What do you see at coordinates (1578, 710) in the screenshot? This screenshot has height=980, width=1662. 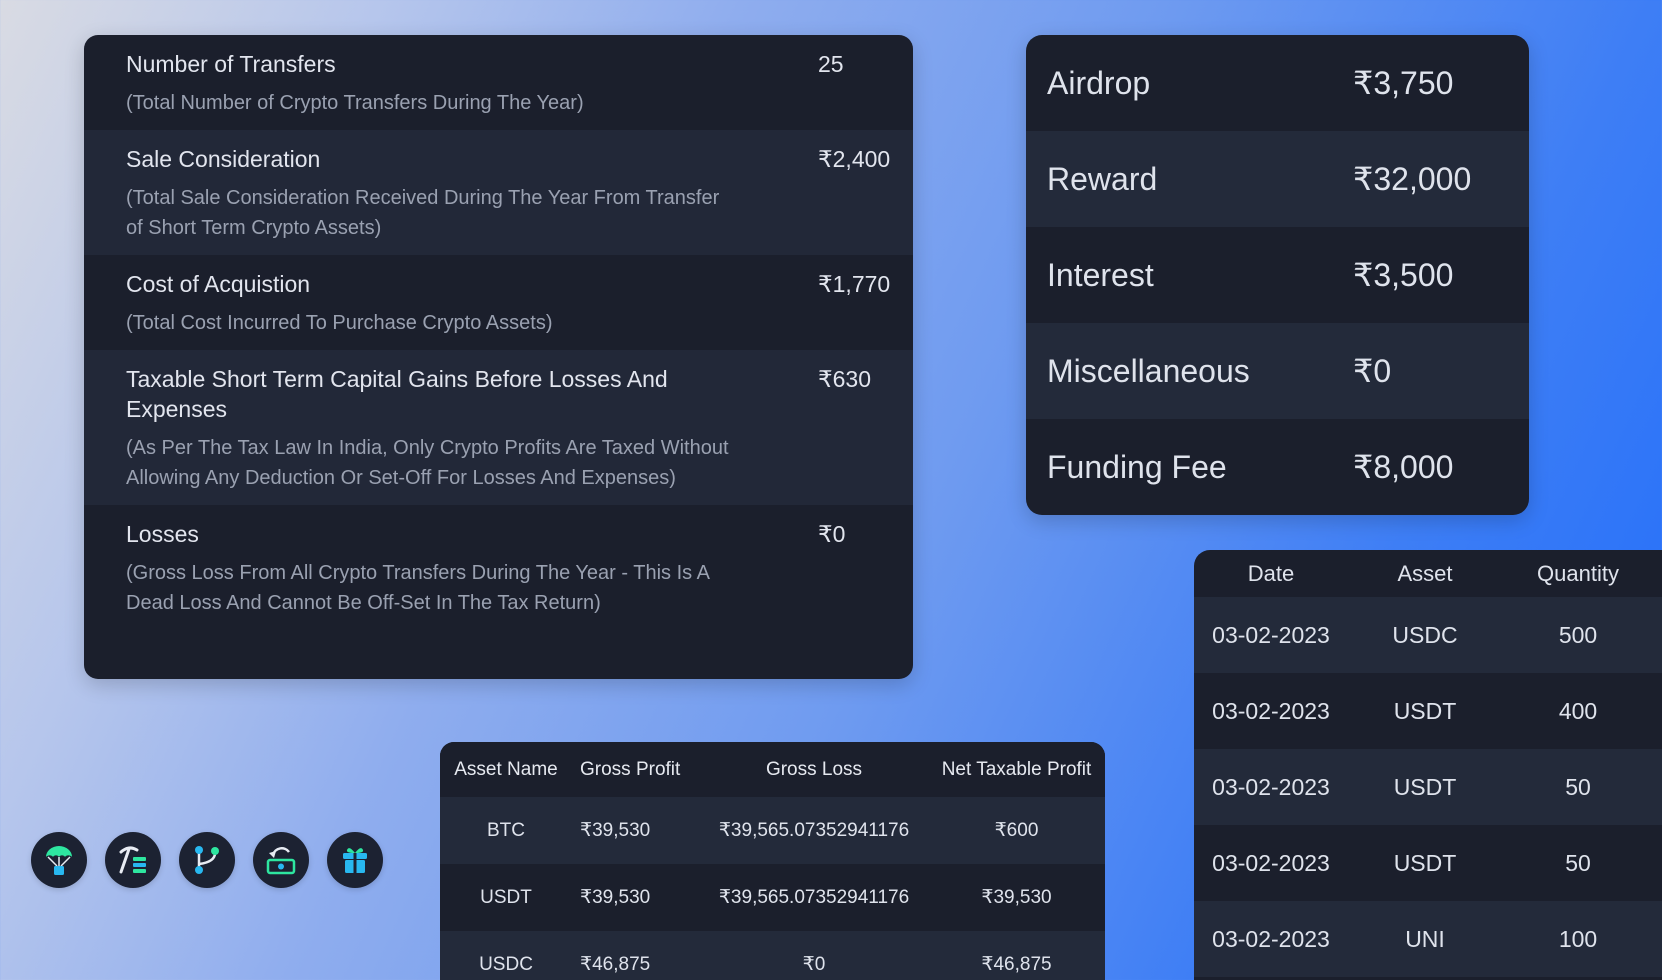 I see `table-cell: 400` at bounding box center [1578, 710].